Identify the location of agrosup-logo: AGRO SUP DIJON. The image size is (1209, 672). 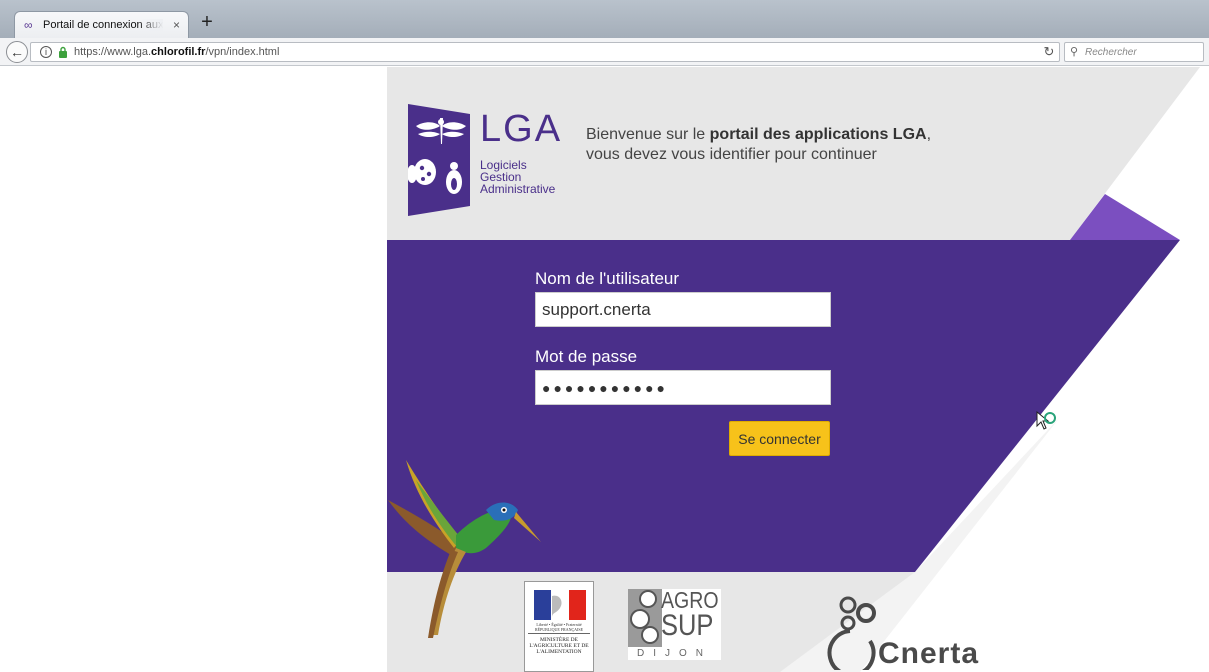
(674, 624).